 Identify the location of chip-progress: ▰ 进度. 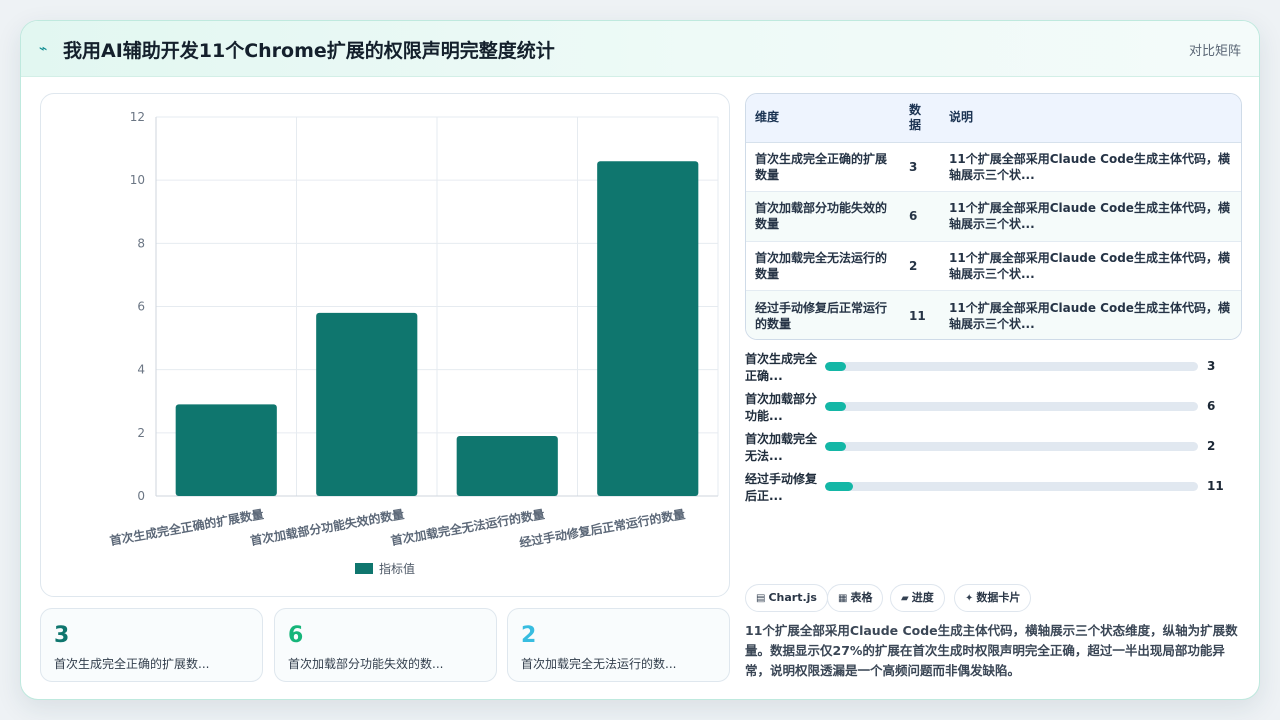
(917, 598).